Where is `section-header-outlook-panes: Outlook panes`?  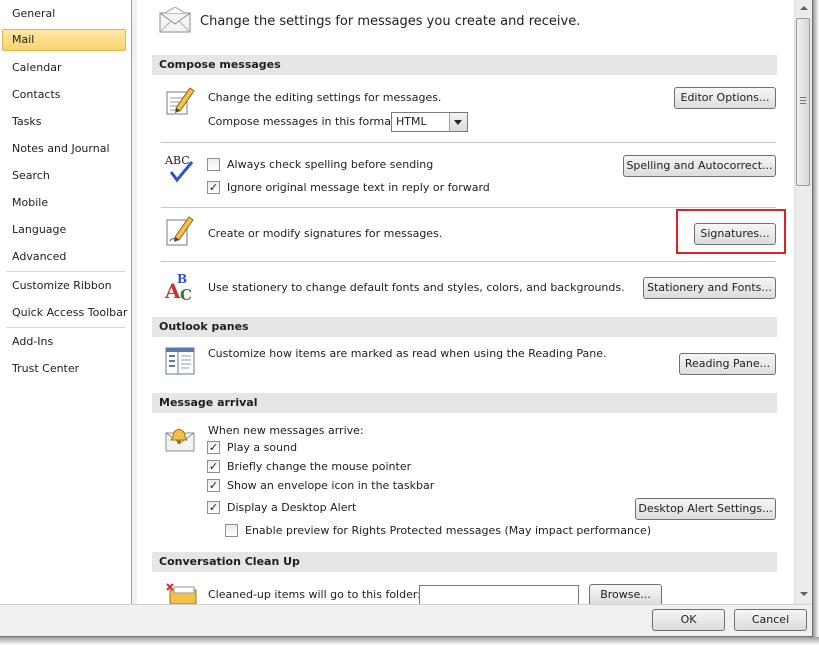 section-header-outlook-panes: Outlook panes is located at coordinates (464, 327).